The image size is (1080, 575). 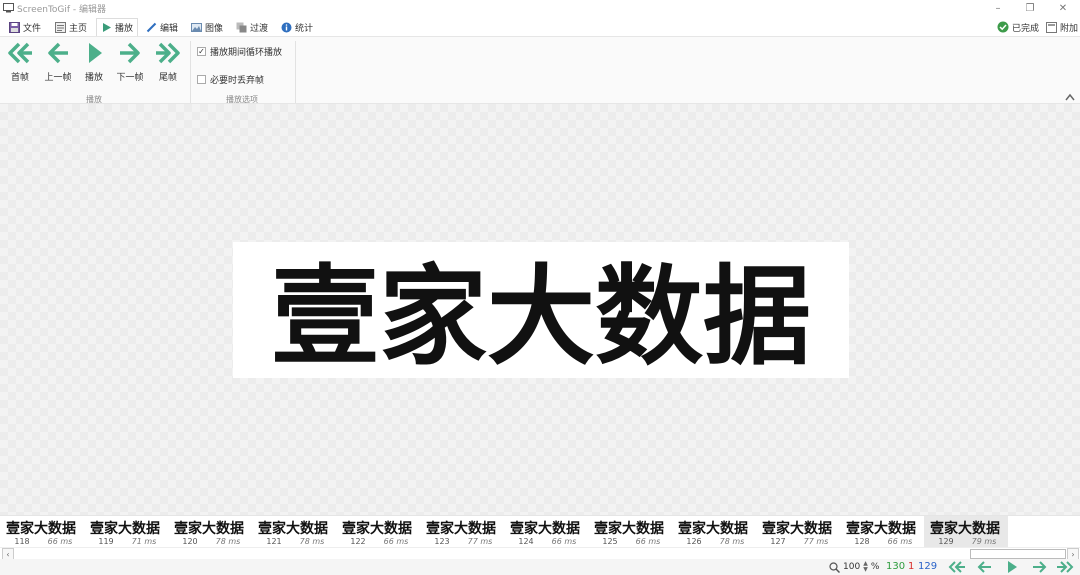 What do you see at coordinates (151, 27) in the screenshot?
I see `pencil-icon` at bounding box center [151, 27].